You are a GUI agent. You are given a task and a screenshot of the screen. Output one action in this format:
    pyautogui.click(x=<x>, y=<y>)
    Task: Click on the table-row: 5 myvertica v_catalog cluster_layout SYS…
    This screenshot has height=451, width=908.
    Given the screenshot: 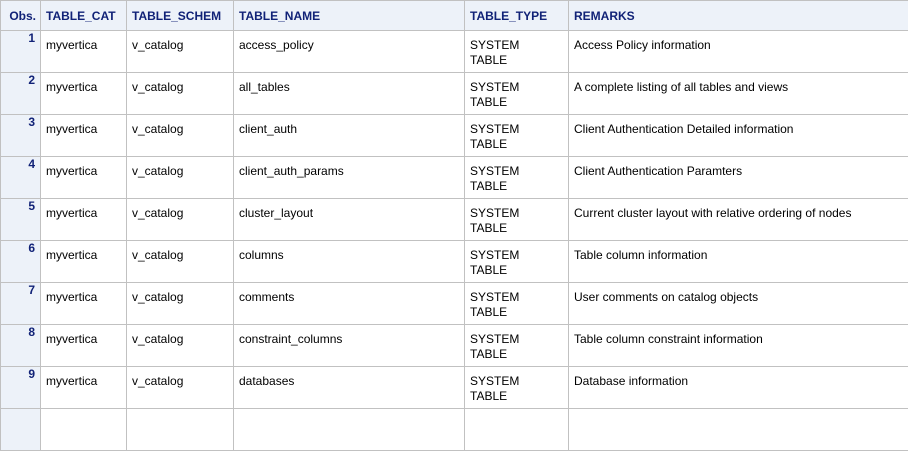 What is the action you would take?
    pyautogui.click(x=454, y=220)
    